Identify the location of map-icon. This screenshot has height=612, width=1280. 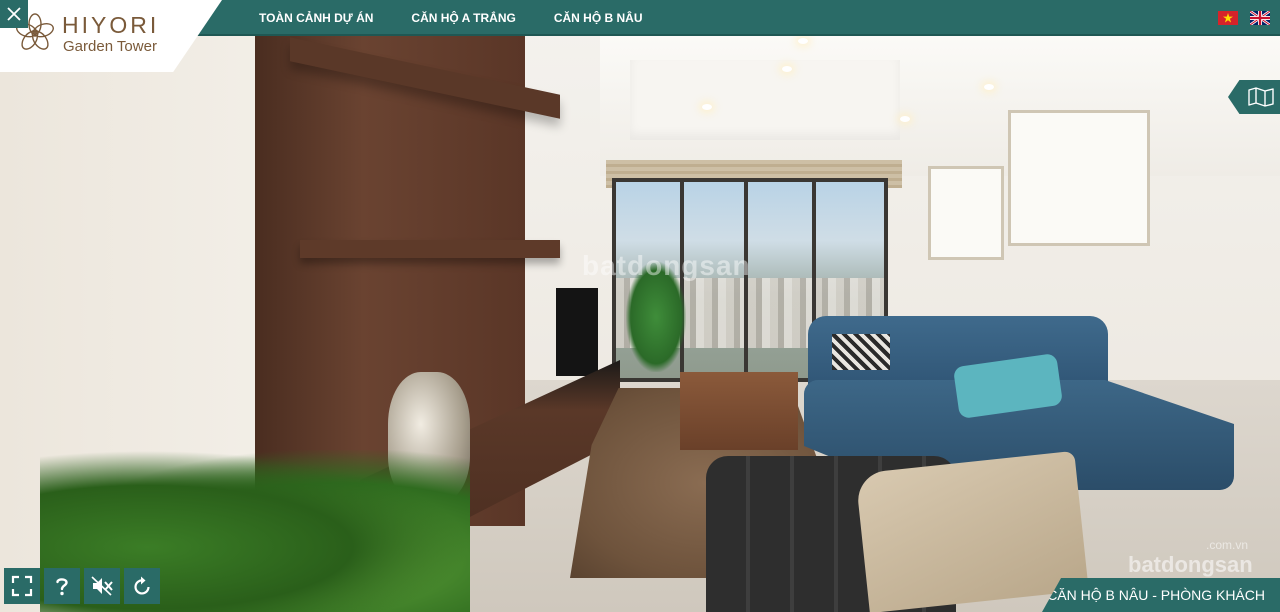
(1261, 97).